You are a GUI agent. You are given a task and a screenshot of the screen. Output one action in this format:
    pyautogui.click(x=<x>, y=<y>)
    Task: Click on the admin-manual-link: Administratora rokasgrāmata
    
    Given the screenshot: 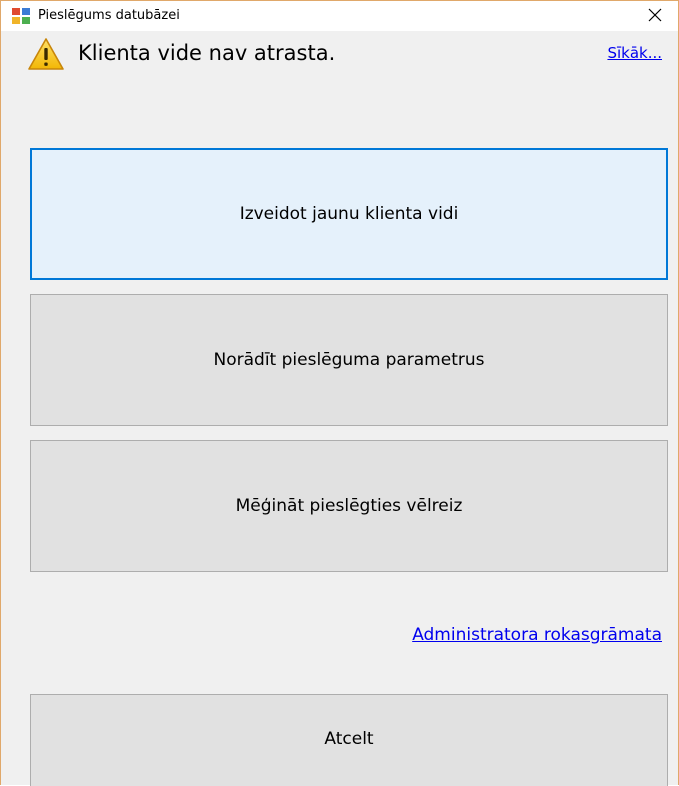 What is the action you would take?
    pyautogui.click(x=537, y=635)
    